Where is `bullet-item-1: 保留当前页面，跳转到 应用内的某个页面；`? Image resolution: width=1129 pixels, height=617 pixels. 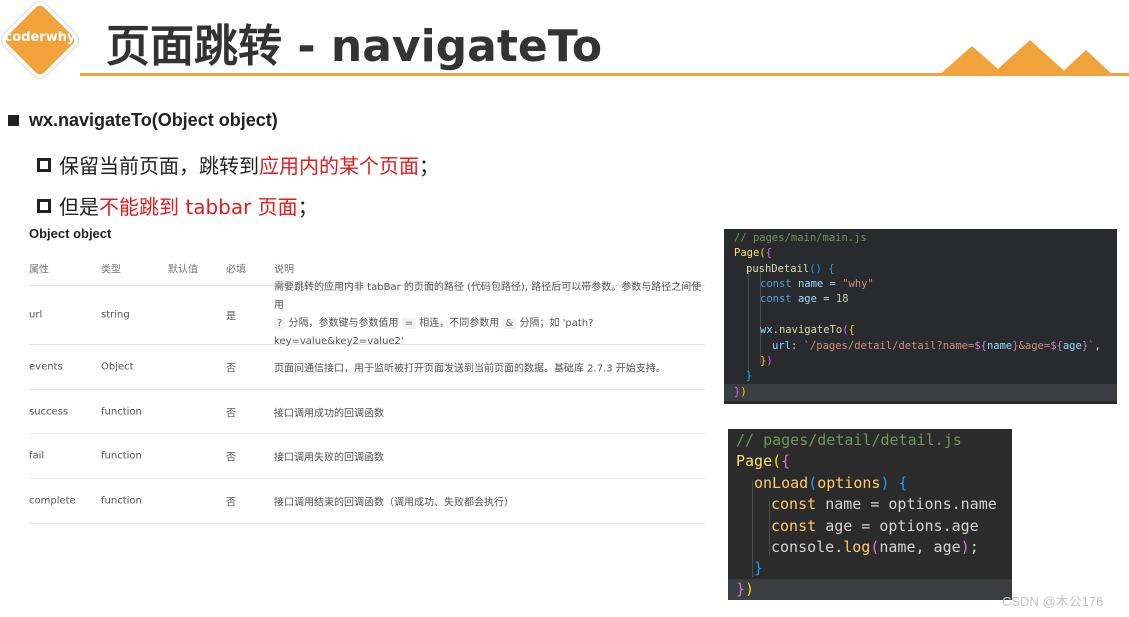
bullet-item-1: 保留当前页面，跳转到 应用内的某个页面； is located at coordinates (238, 164).